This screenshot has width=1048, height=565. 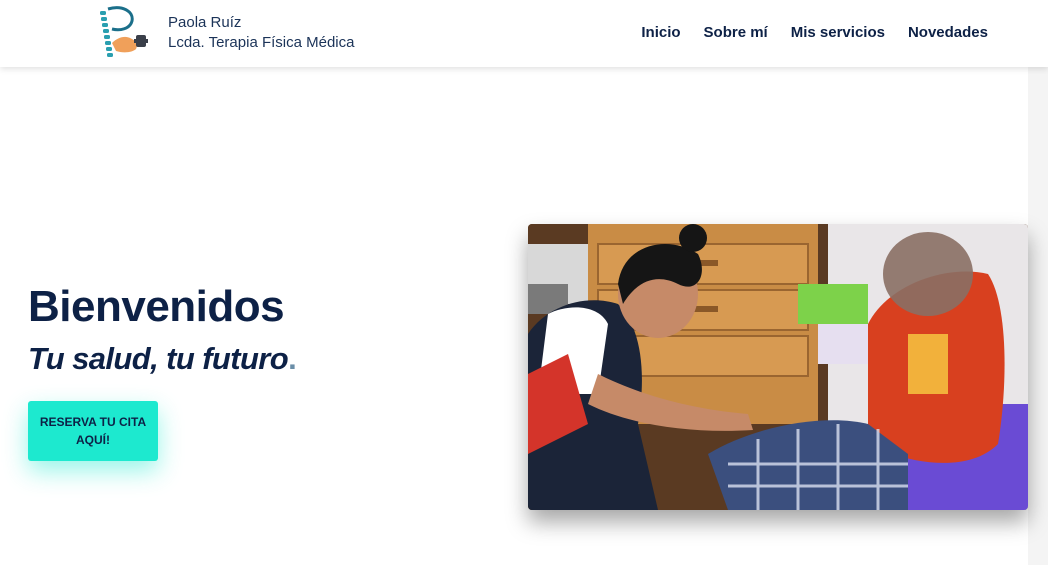 I want to click on hero-subtitle: Tu salud, tu futuro., so click(x=162, y=359).